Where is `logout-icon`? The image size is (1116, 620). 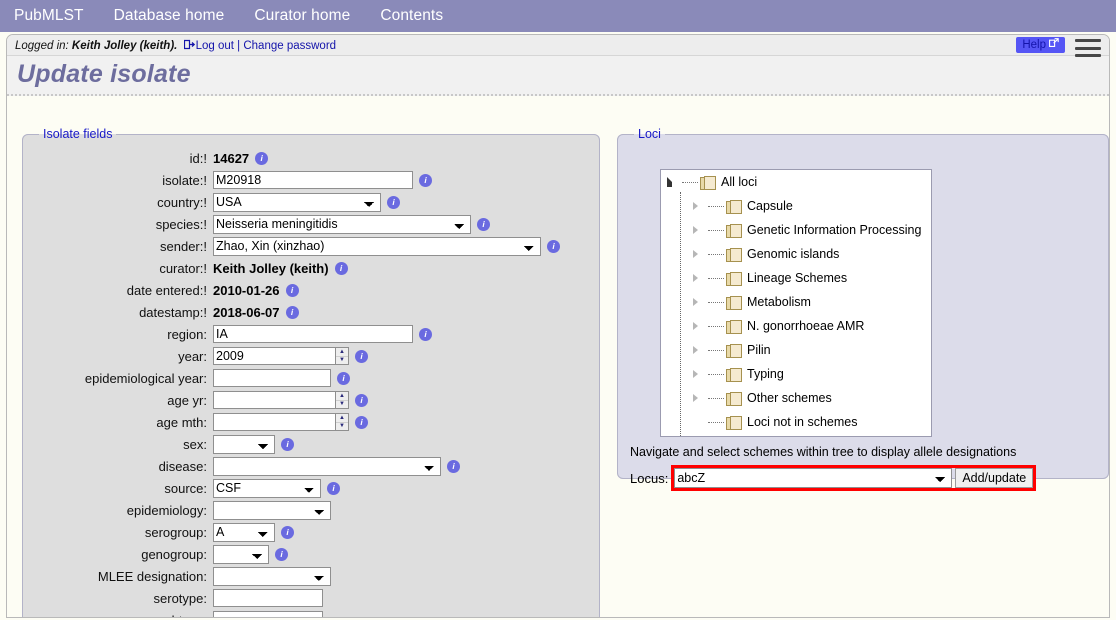 logout-icon is located at coordinates (189, 46).